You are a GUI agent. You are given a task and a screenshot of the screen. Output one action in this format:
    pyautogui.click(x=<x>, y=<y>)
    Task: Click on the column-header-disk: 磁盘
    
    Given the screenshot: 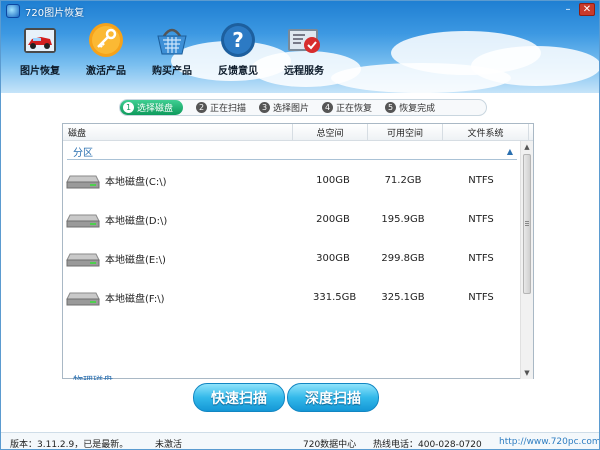 What is the action you would take?
    pyautogui.click(x=178, y=132)
    